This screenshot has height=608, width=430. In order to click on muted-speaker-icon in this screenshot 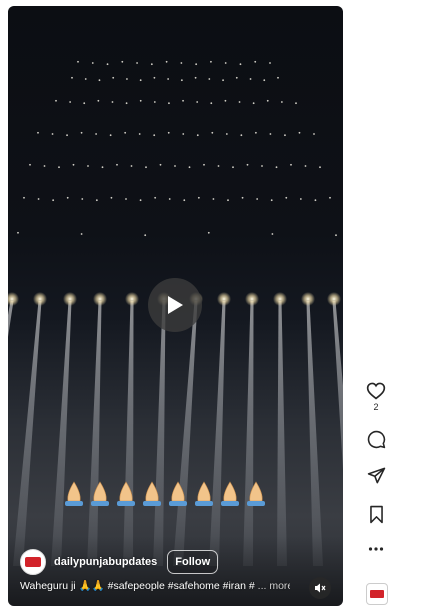, I will do `click(320, 588)`.